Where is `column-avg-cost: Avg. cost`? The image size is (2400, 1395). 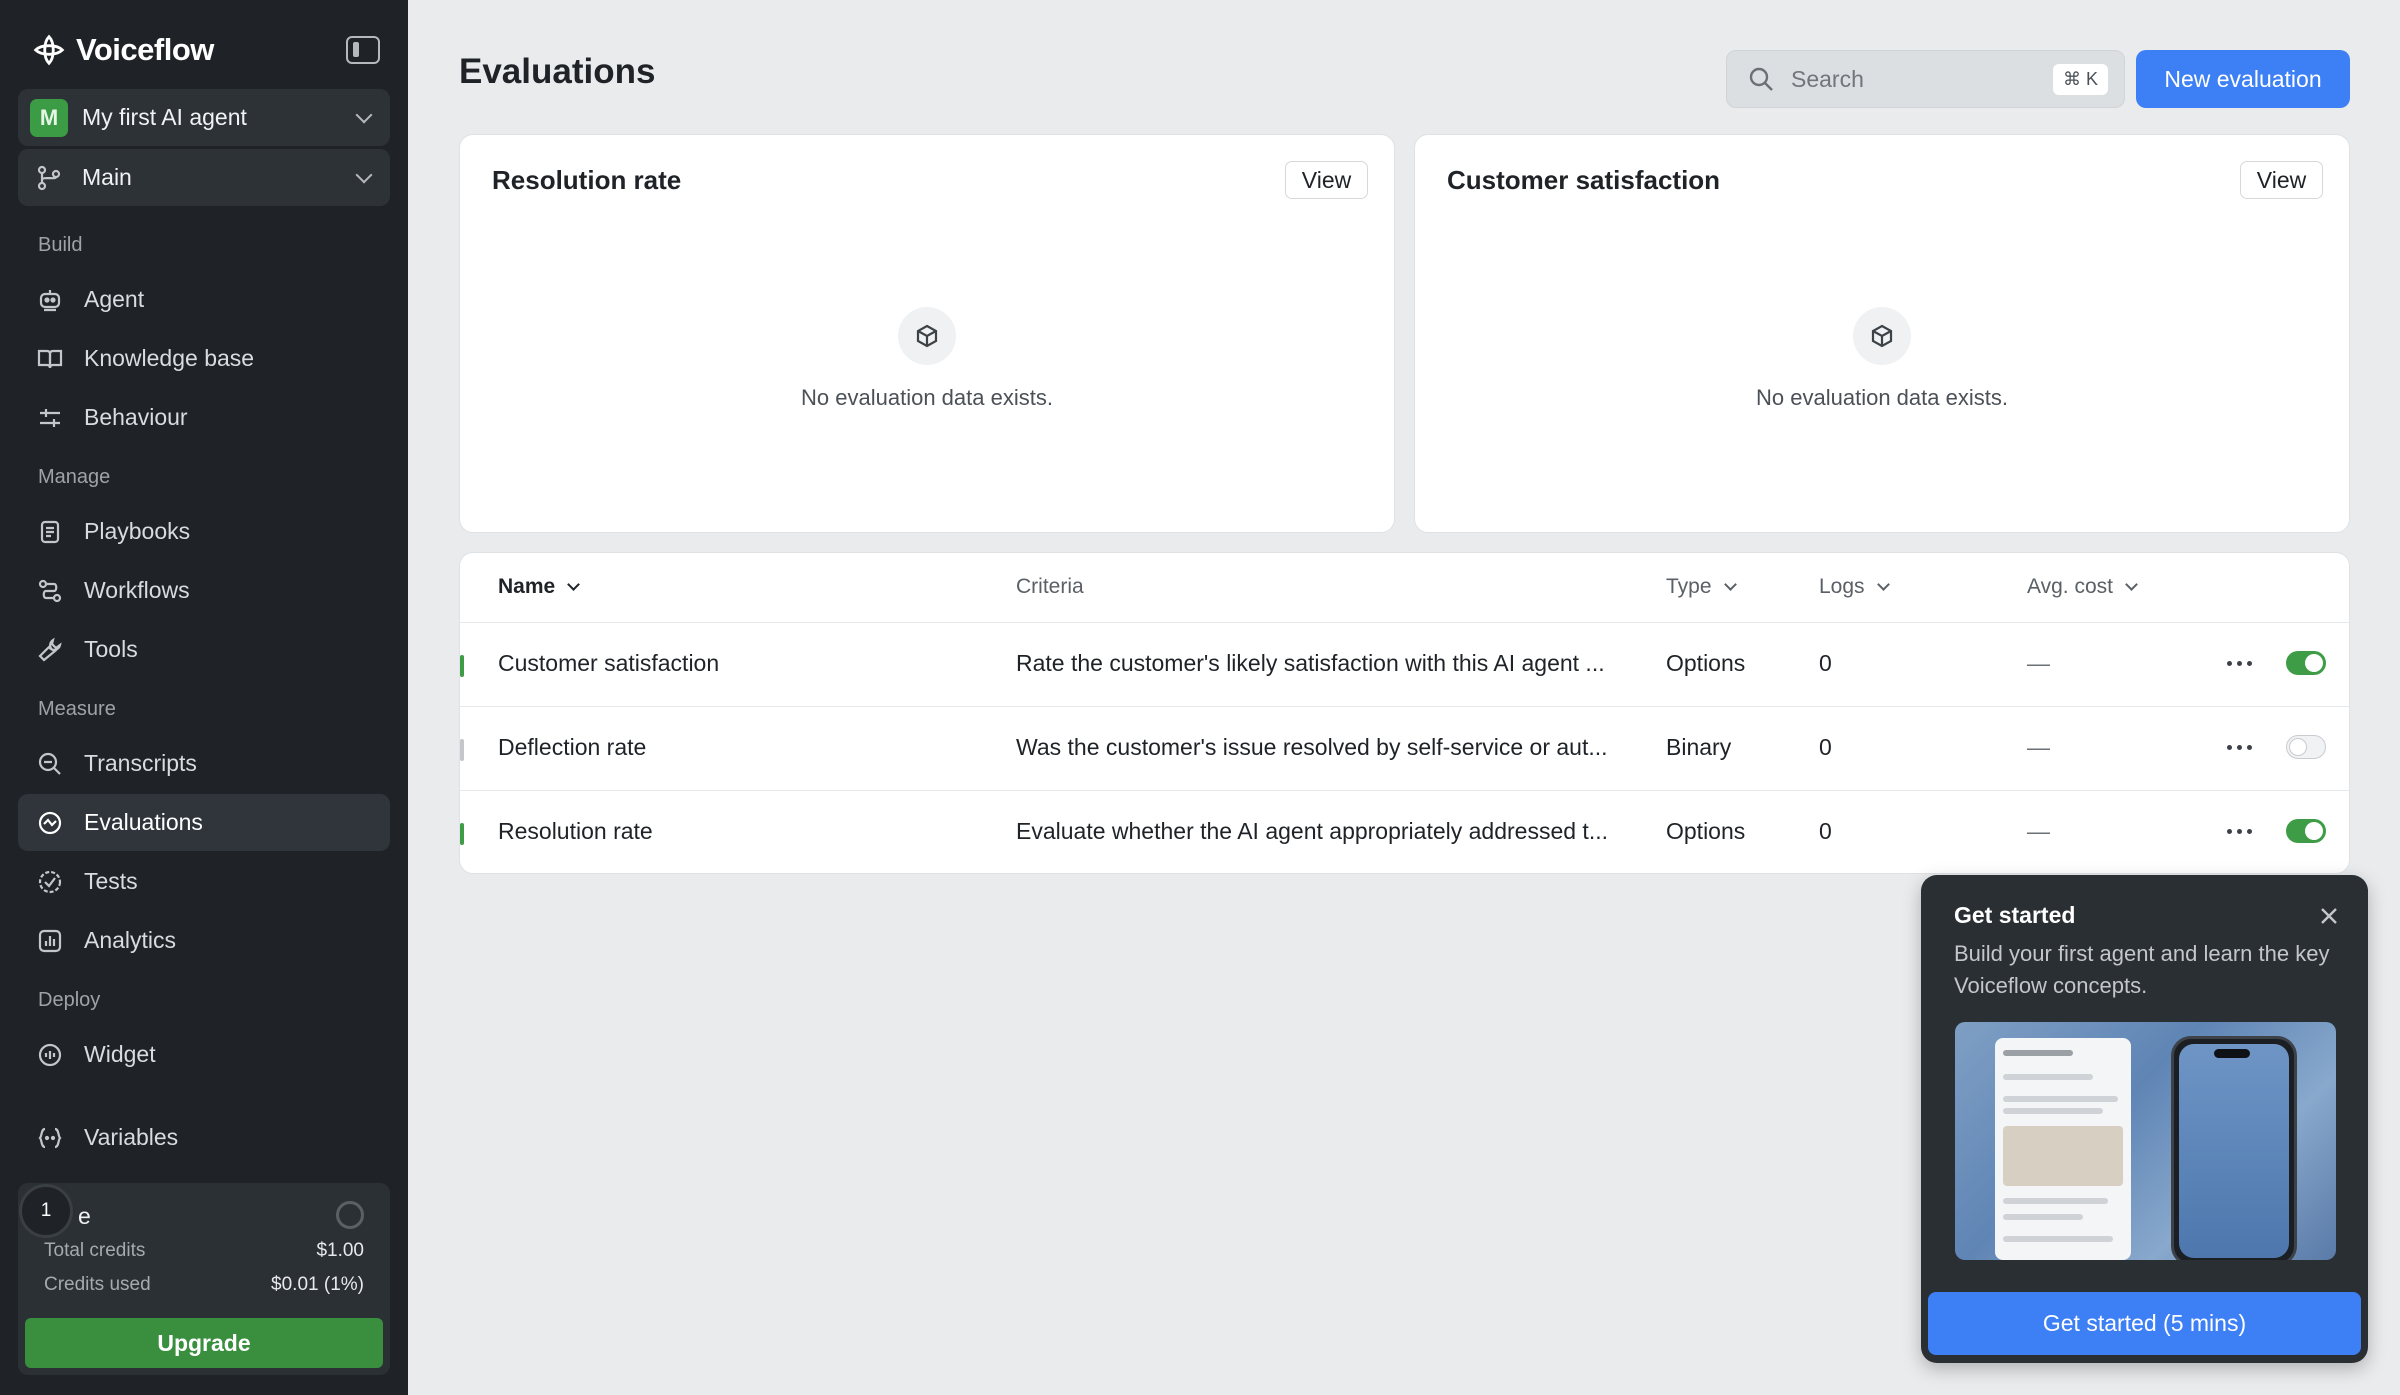 column-avg-cost: Avg. cost is located at coordinates (2082, 587).